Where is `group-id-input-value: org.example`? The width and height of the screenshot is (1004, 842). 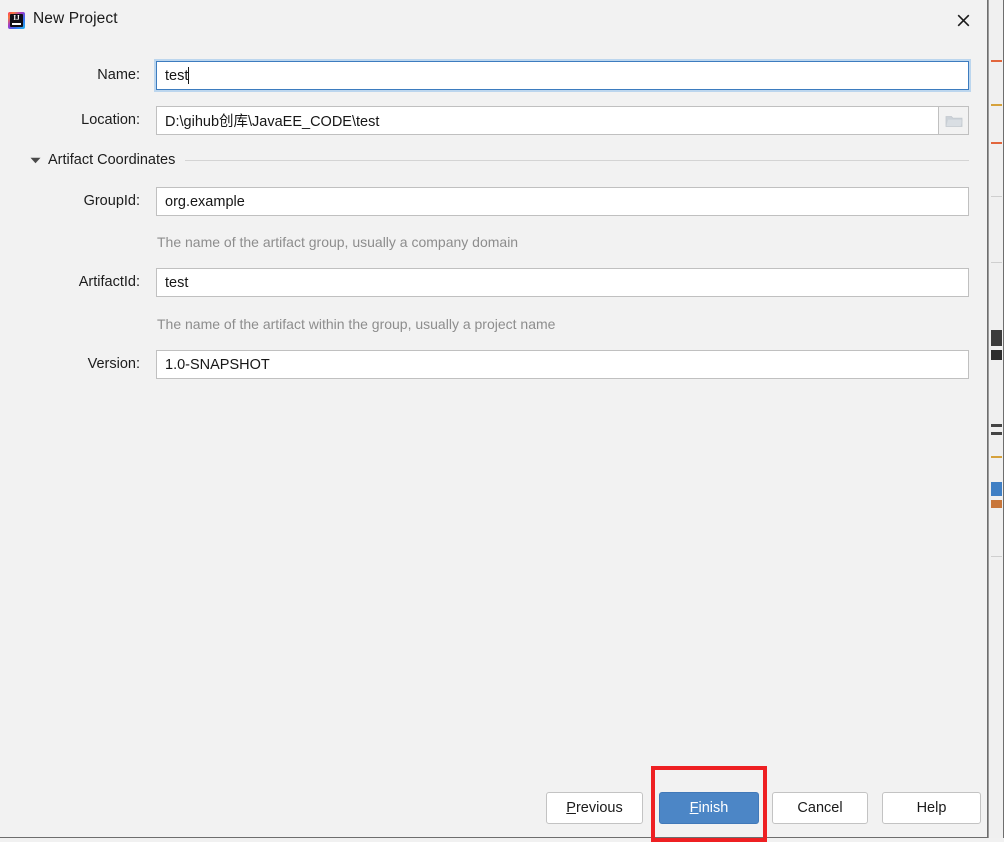
group-id-input-value: org.example is located at coordinates (205, 201).